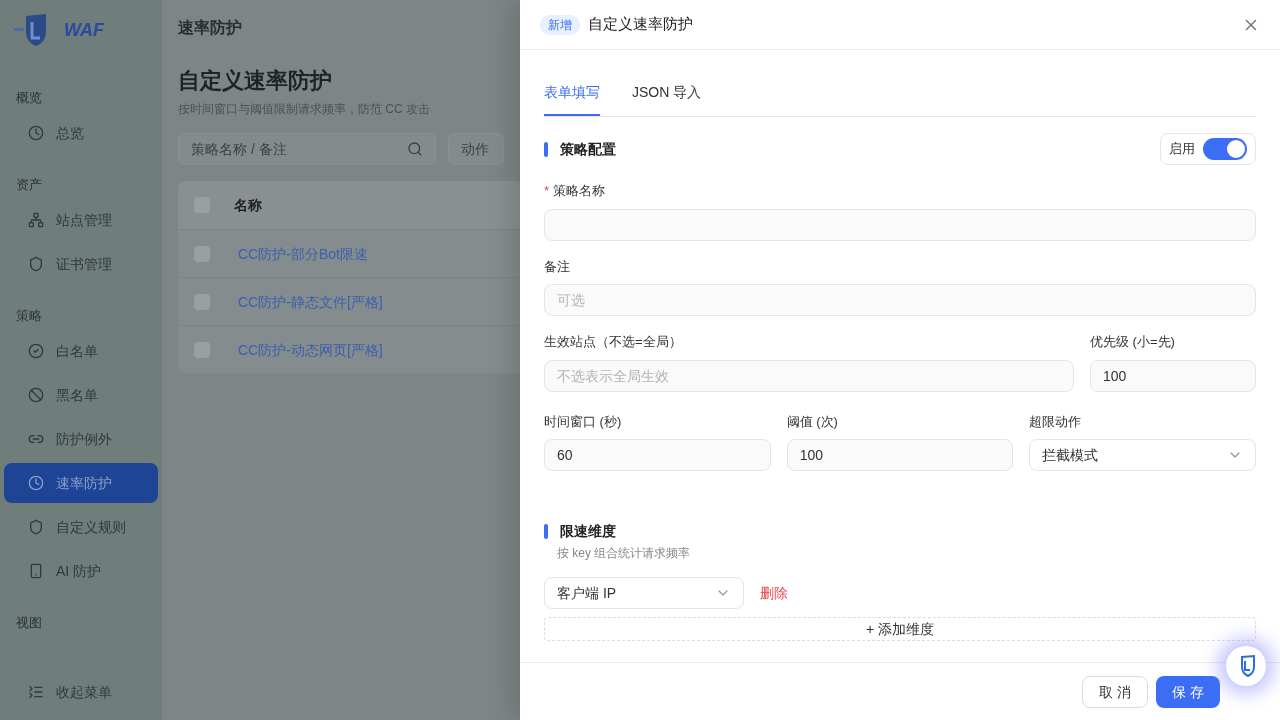 This screenshot has height=720, width=1280. Describe the element at coordinates (657, 455) in the screenshot. I see `time-window-input: 60` at that location.